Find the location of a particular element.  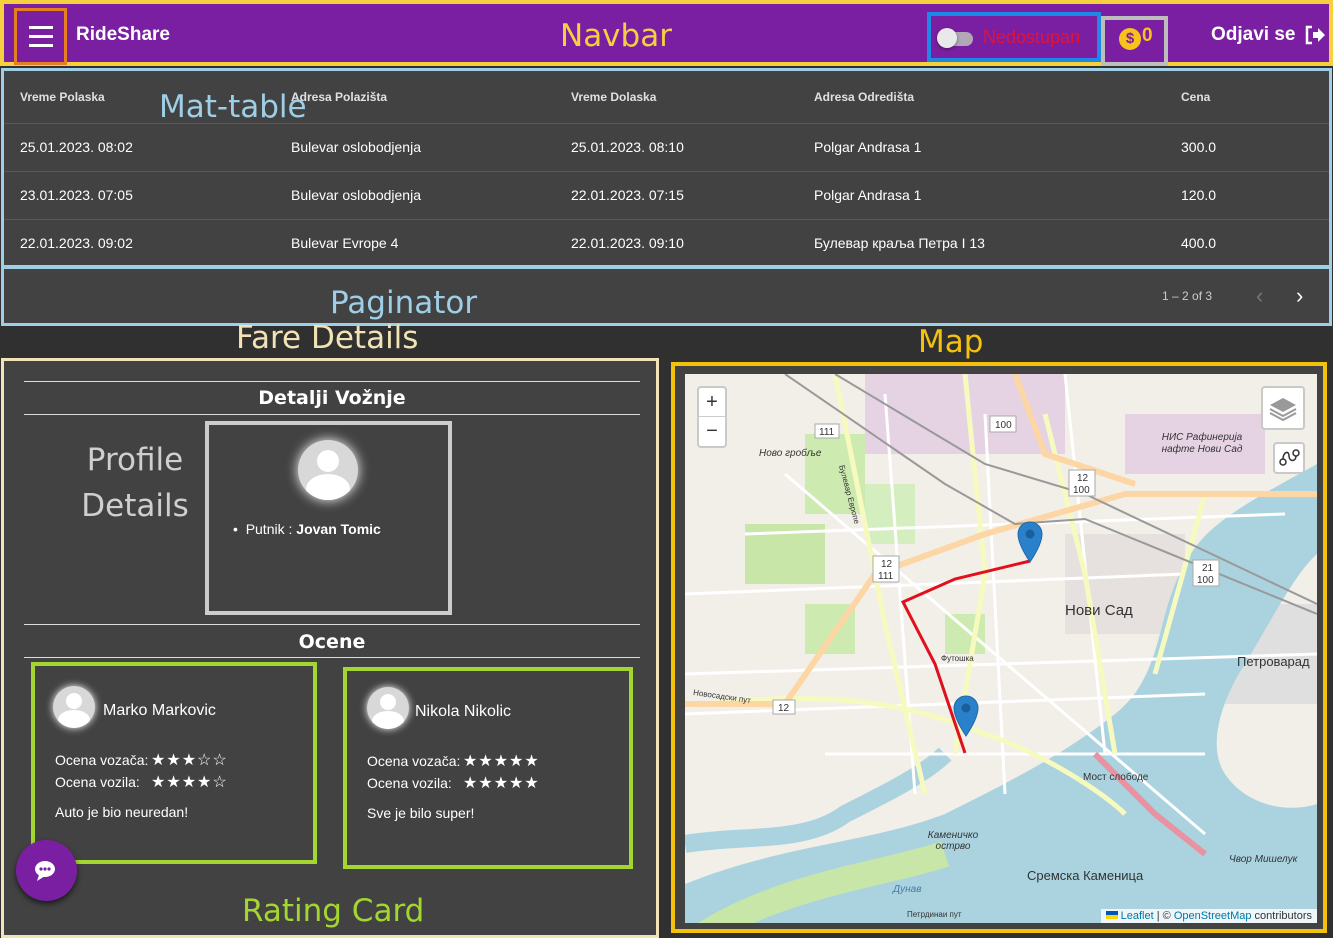

rating-comment: Auto je bio neuredan! is located at coordinates (122, 812).